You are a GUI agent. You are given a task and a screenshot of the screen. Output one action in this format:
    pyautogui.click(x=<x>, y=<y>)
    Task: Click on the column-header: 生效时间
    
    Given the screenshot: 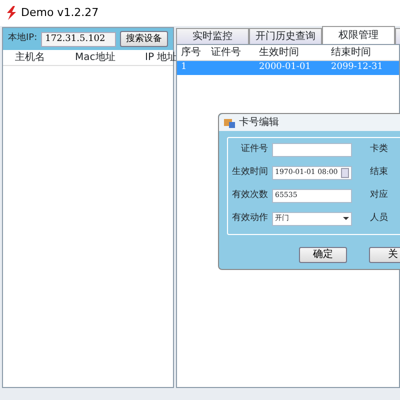 What is the action you would take?
    pyautogui.click(x=279, y=53)
    